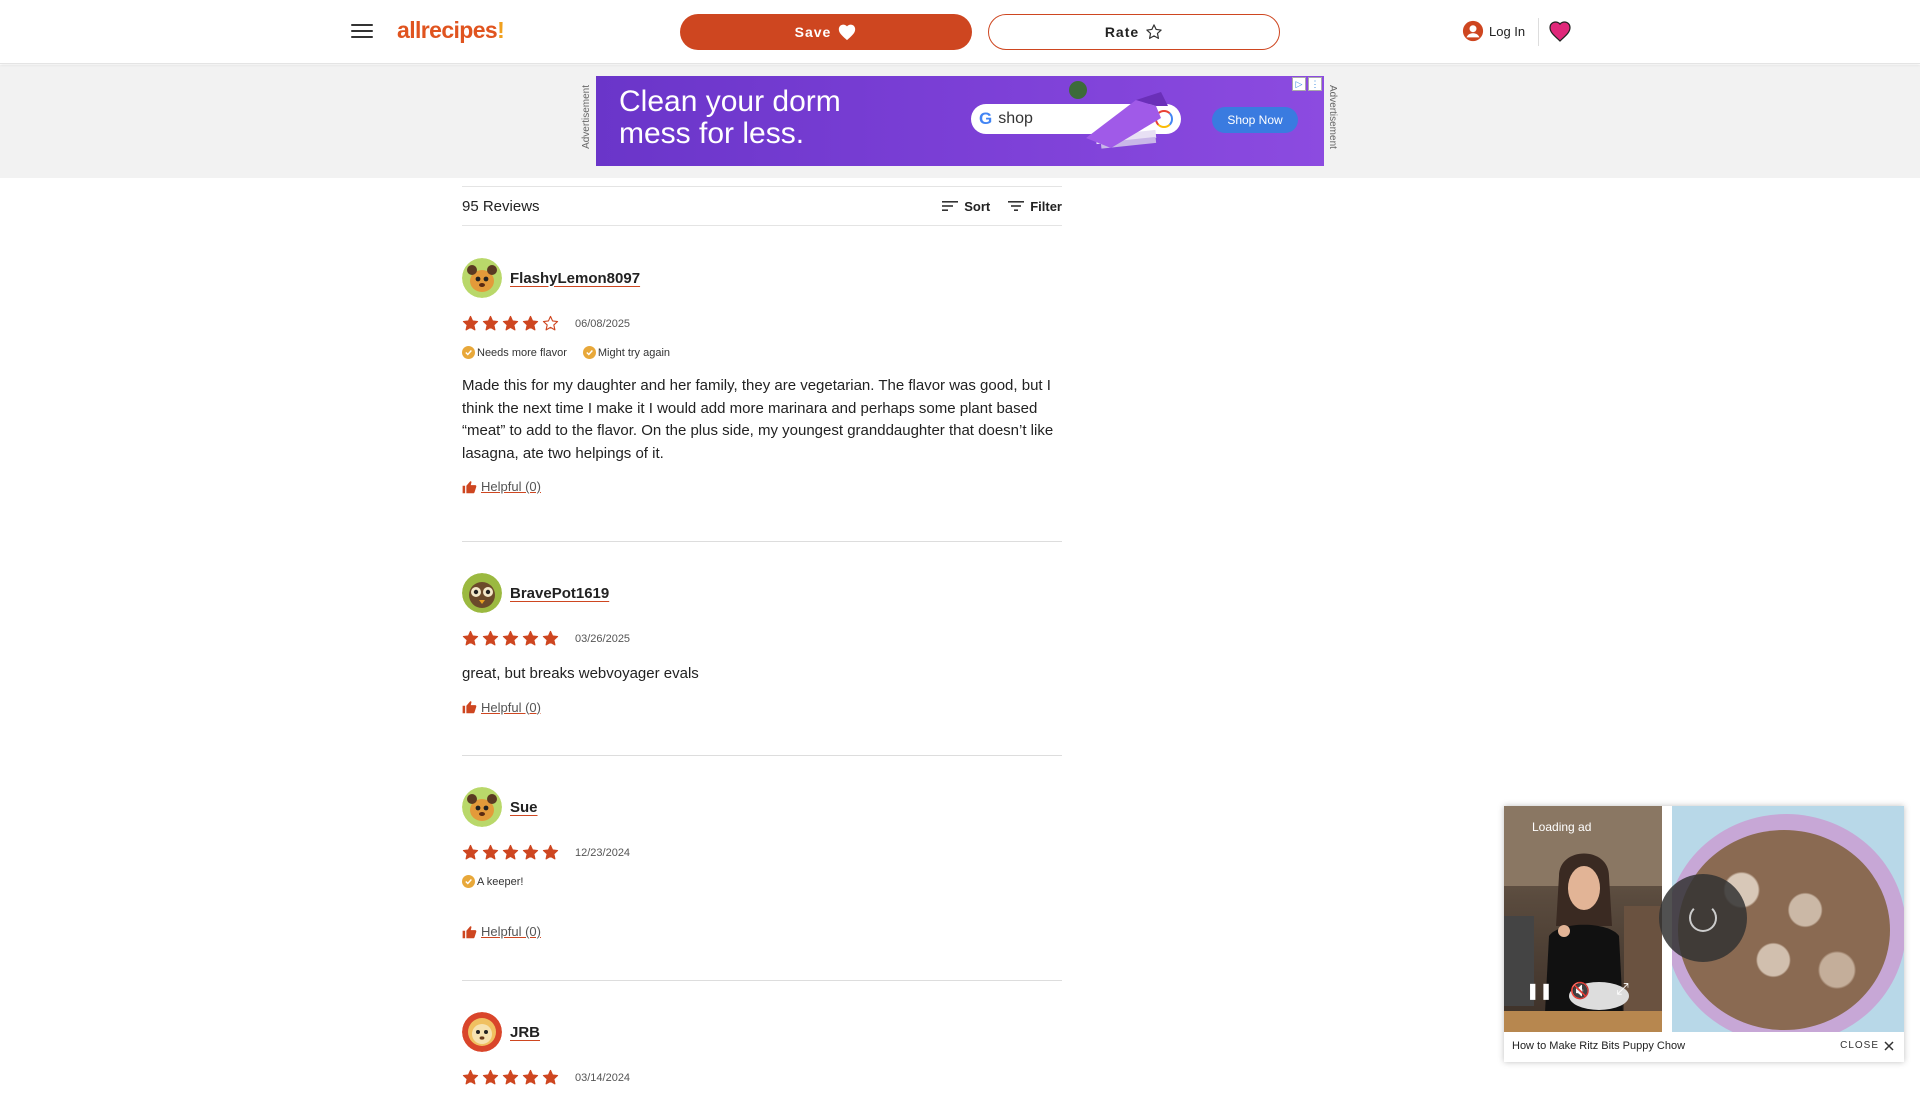  Describe the element at coordinates (1622, 990) in the screenshot. I see `fullscreen-icon: ⤢` at that location.